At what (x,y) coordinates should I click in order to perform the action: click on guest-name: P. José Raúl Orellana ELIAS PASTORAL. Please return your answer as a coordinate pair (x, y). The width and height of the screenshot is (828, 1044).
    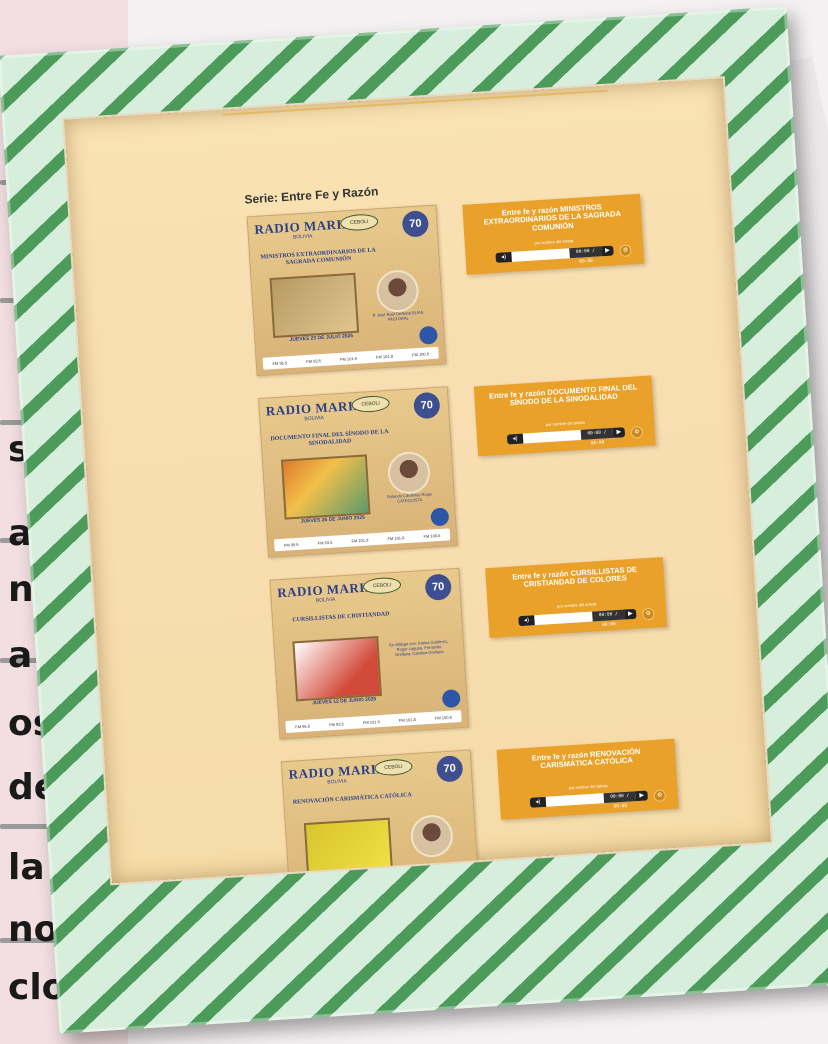
    Looking at the image, I should click on (398, 315).